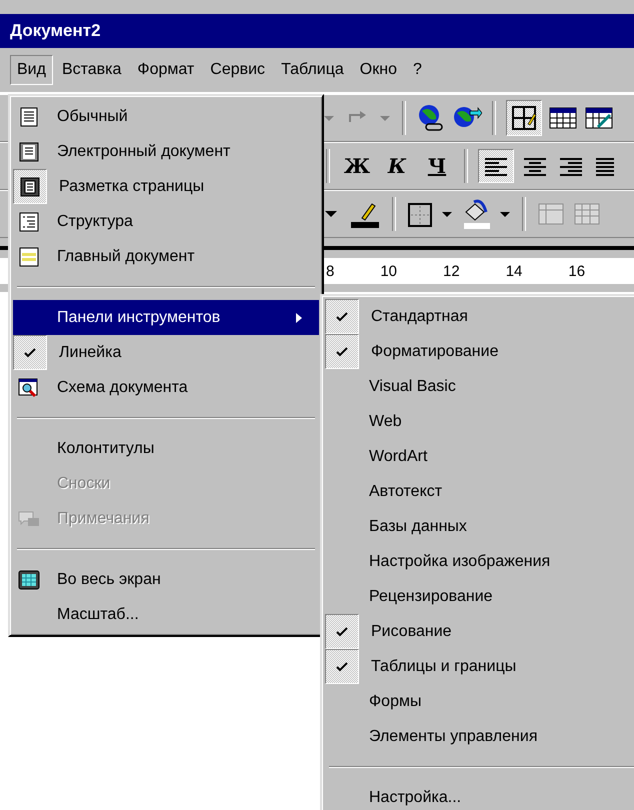 This screenshot has width=634, height=810. I want to click on menu-label: Форматирование, so click(435, 351).